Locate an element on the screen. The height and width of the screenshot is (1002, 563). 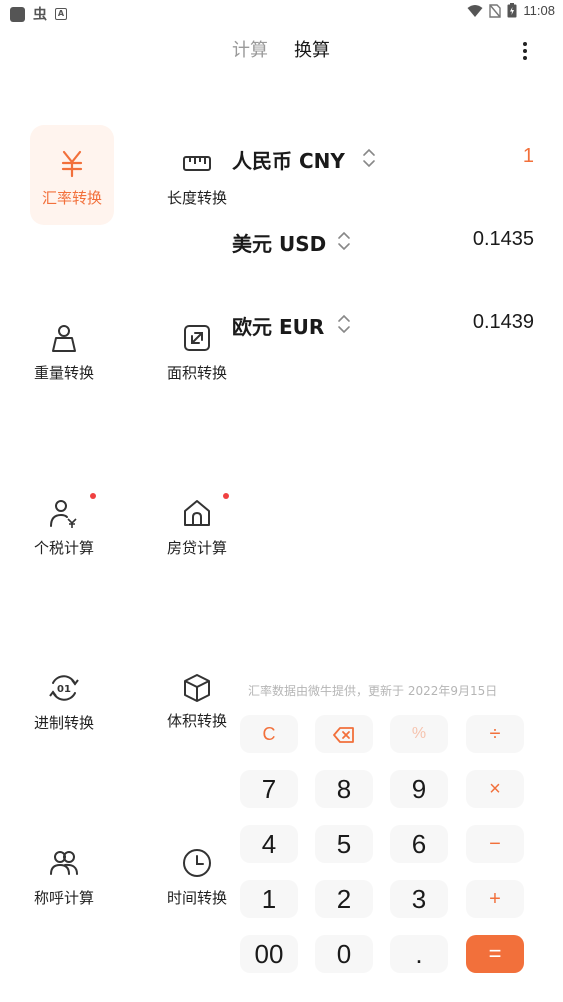
house-icon is located at coordinates (197, 513).